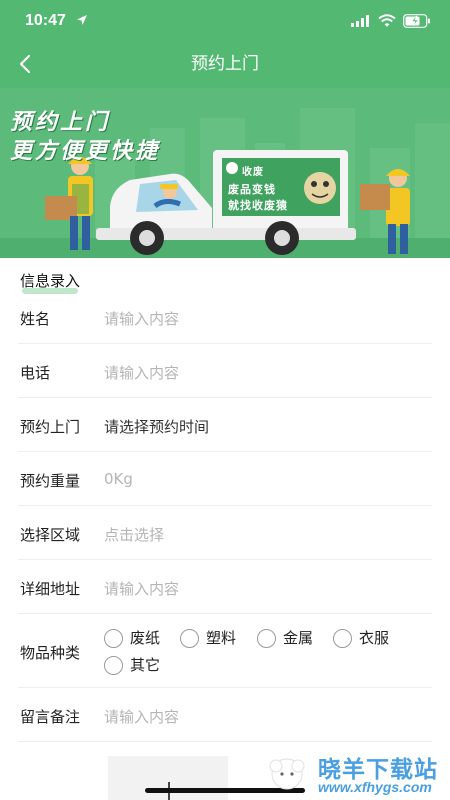 The width and height of the screenshot is (450, 800). What do you see at coordinates (298, 638) in the screenshot?
I see `category-option-label: 金属` at bounding box center [298, 638].